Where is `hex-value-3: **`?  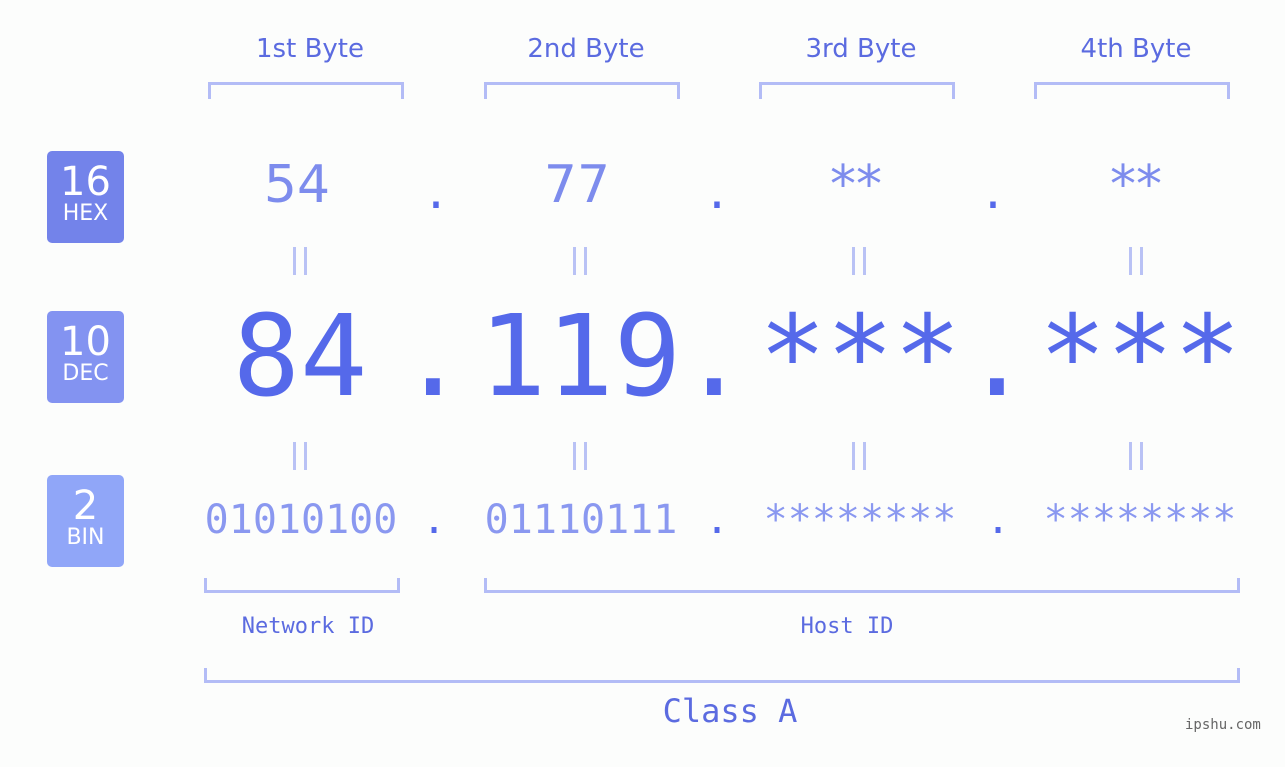
hex-value-3: ** is located at coordinates (856, 185).